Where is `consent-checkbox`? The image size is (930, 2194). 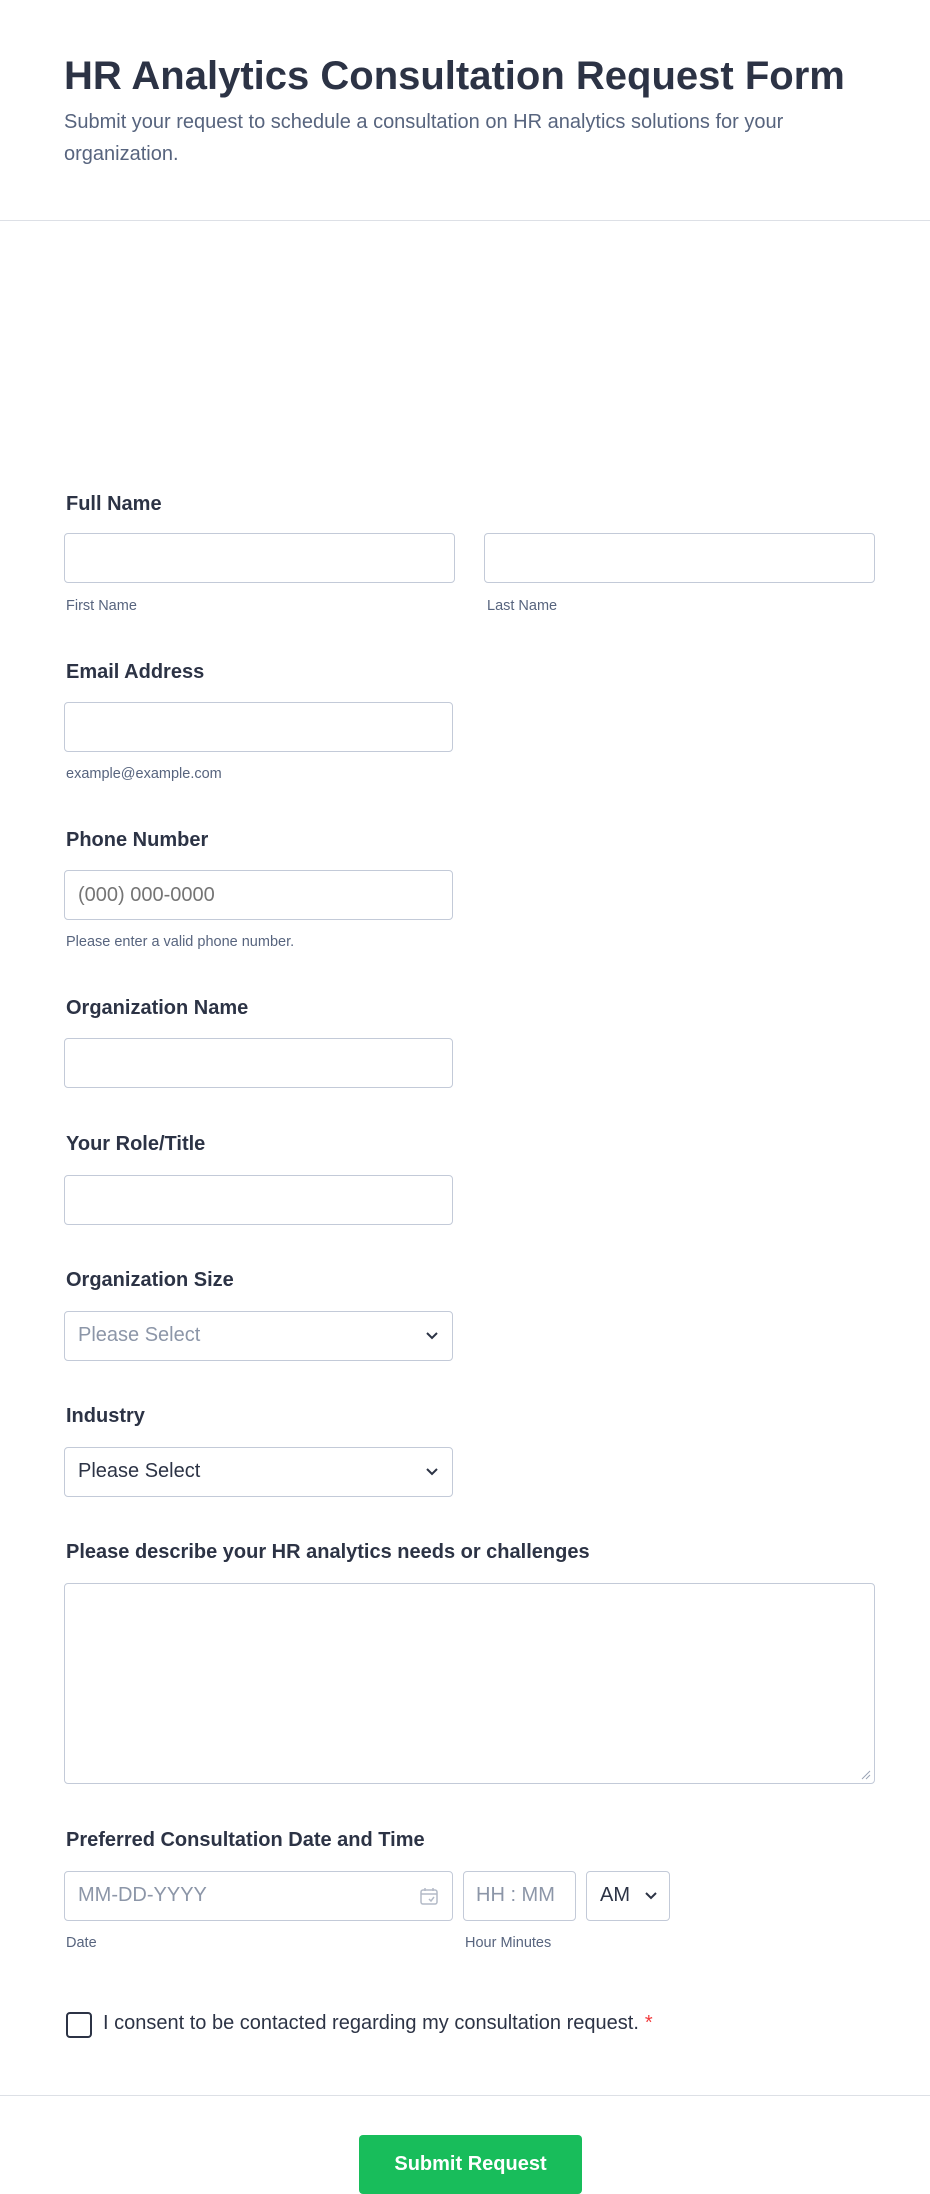
consent-checkbox is located at coordinates (79, 2025).